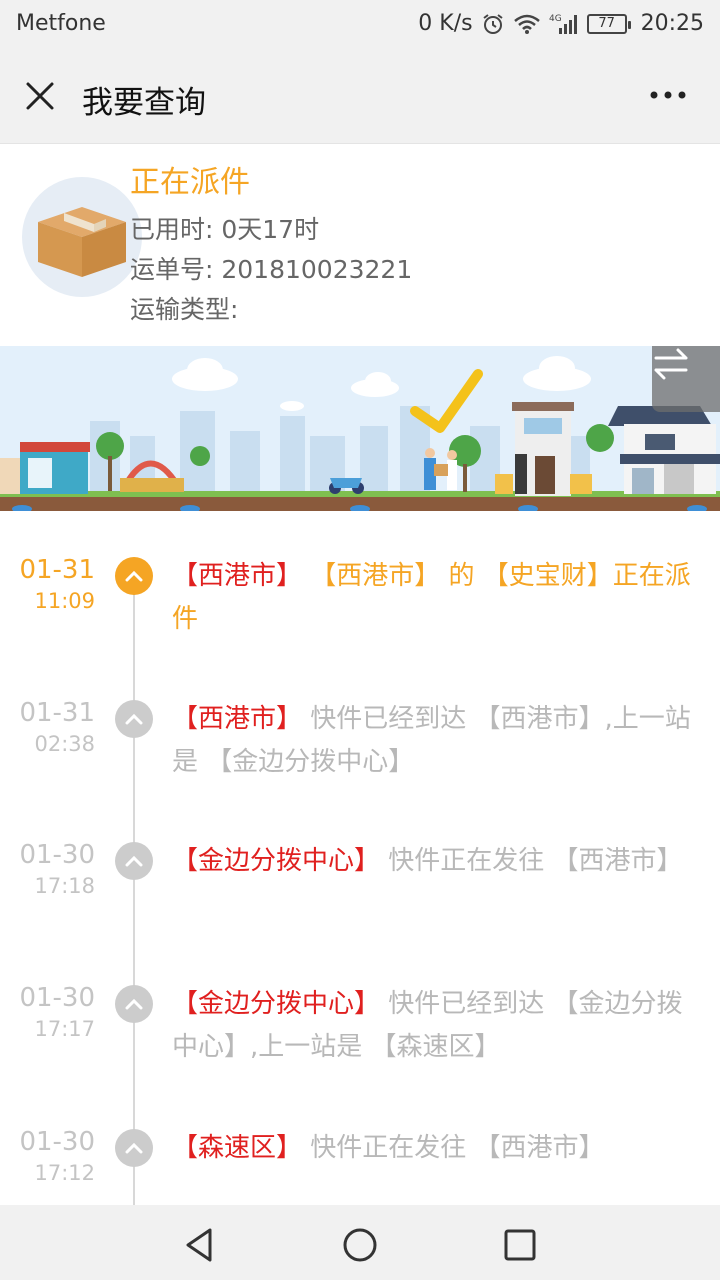 The width and height of the screenshot is (720, 1280). I want to click on delivery-status: 正在派件, so click(190, 182).